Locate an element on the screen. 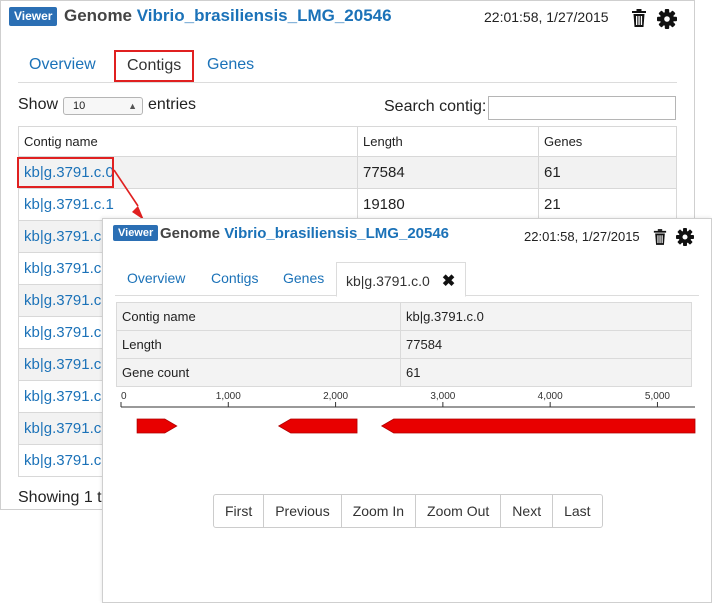 The height and width of the screenshot is (603, 712). overview-value: 77584 is located at coordinates (546, 344).